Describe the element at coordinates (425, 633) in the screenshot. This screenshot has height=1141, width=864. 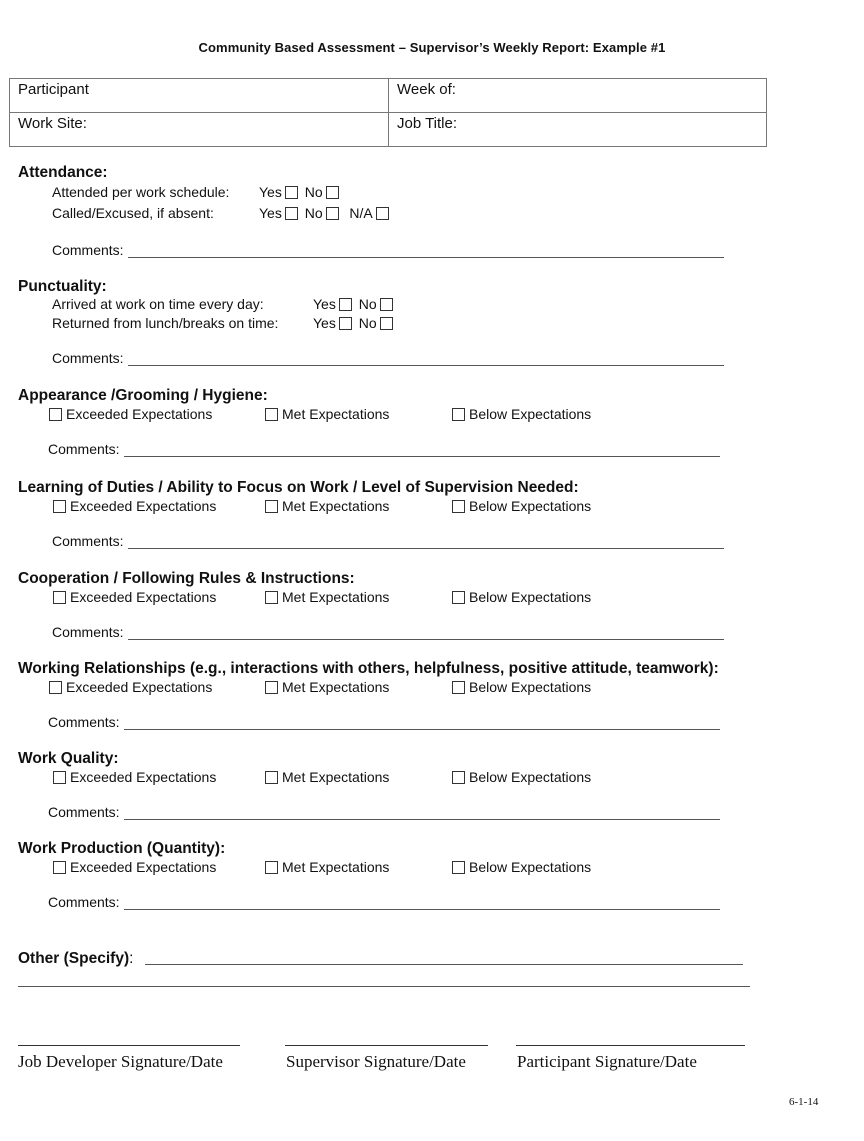
I see `cooperation-comments-line` at that location.